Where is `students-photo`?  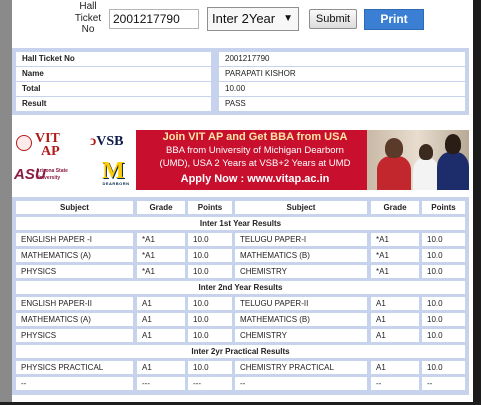
students-photo is located at coordinates (418, 160).